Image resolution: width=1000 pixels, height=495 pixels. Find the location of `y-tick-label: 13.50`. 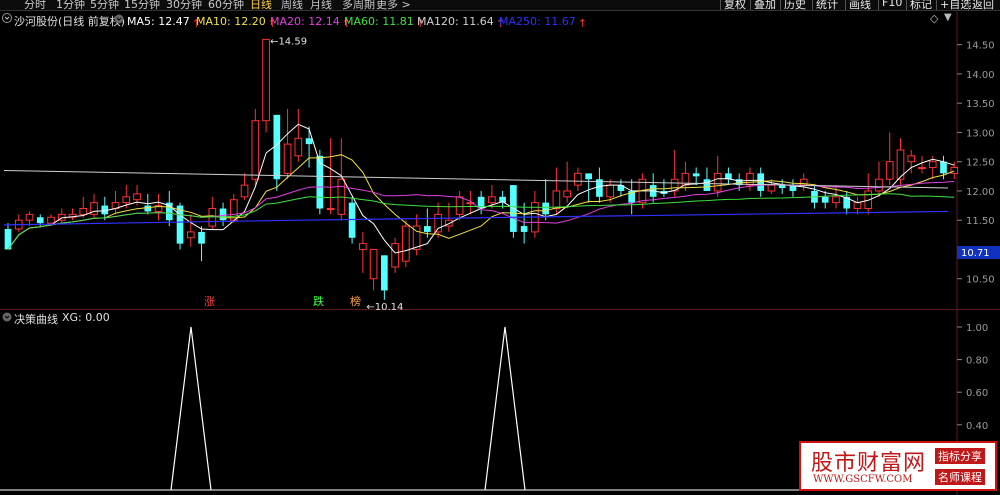

y-tick-label: 13.50 is located at coordinates (980, 104).